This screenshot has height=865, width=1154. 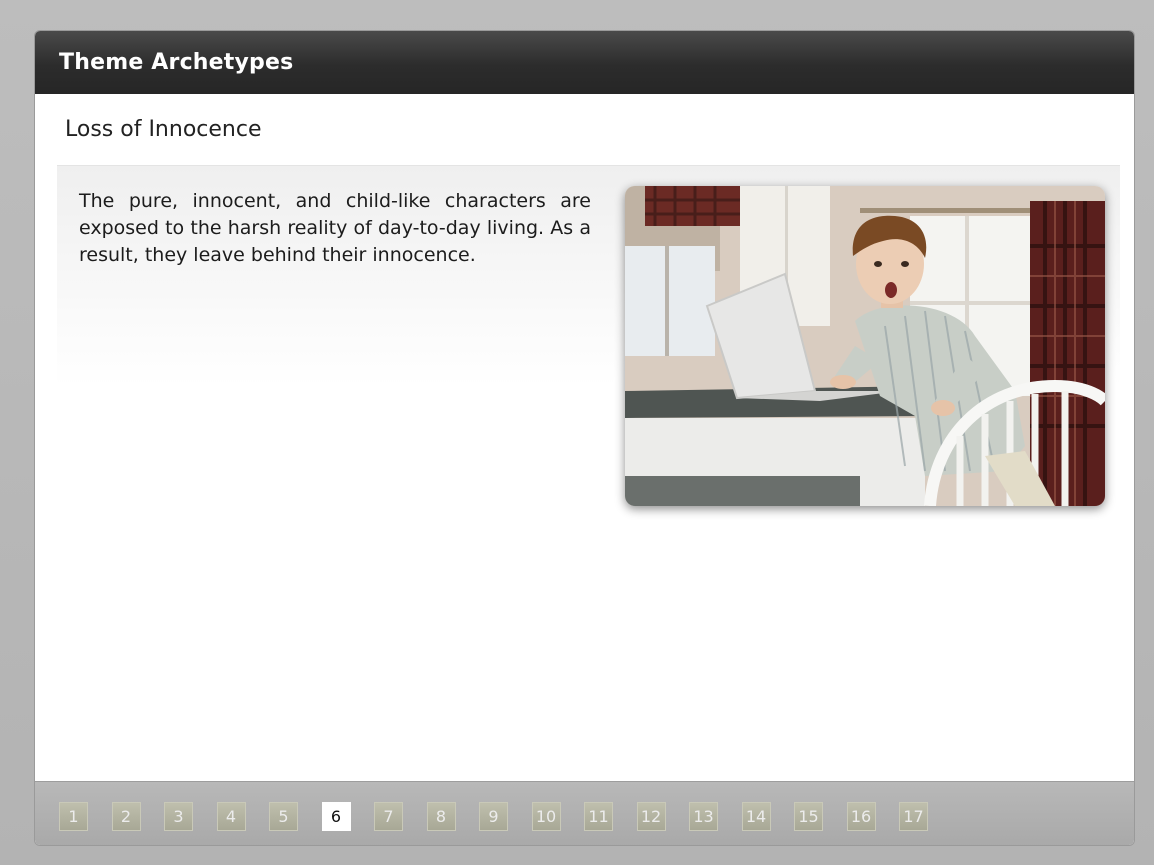 What do you see at coordinates (176, 62) in the screenshot?
I see `app-title: Theme Archetypes` at bounding box center [176, 62].